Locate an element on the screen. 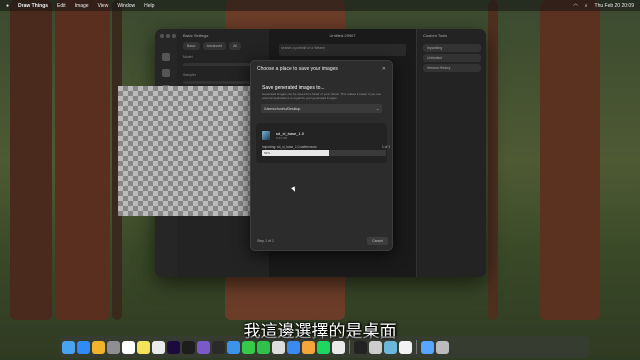 This screenshot has height=360, width=640. import-card: sd_xl_base_1.0 6.94 GB Importing is located at coordinates (323, 143).